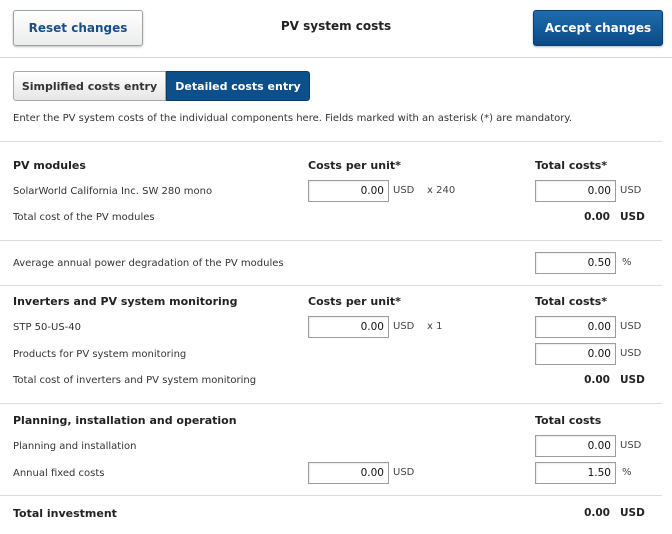 The width and height of the screenshot is (672, 534). What do you see at coordinates (435, 326) in the screenshot?
I see `quantity-label: x 1` at bounding box center [435, 326].